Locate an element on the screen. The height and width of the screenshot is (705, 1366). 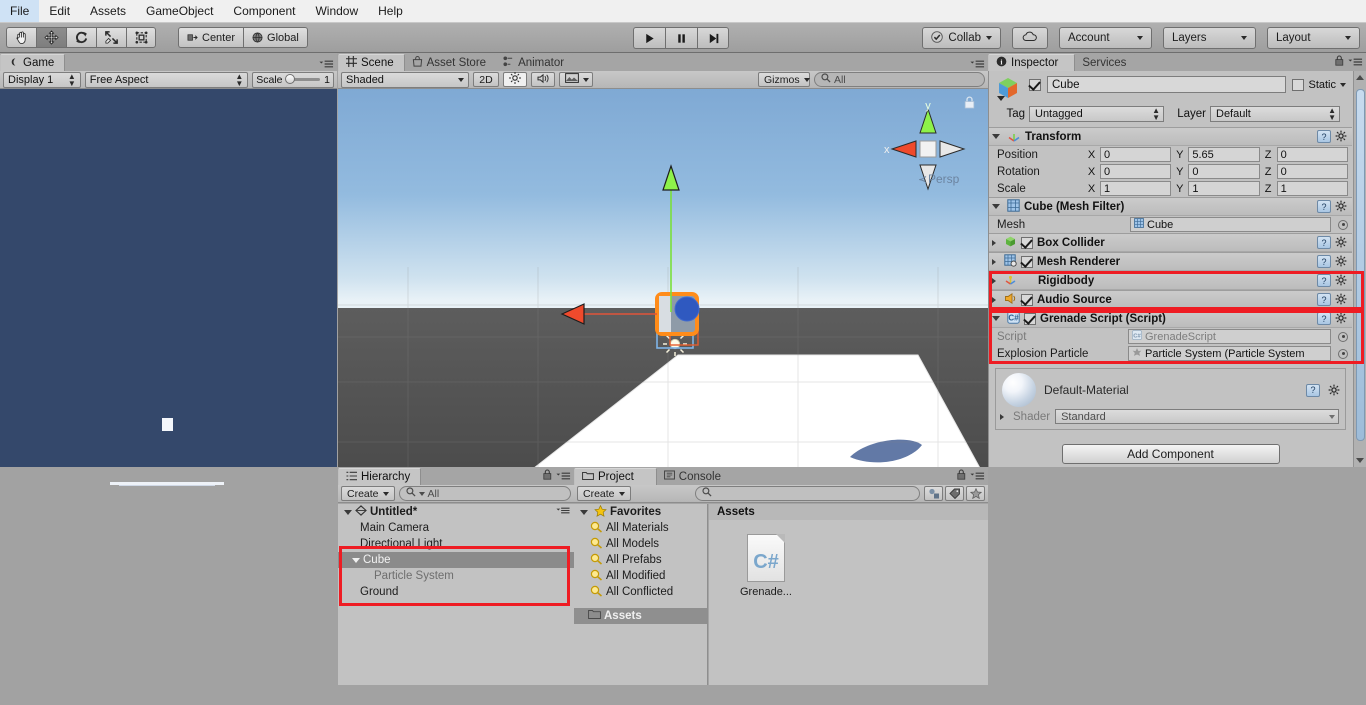
move-tool-button is located at coordinates (51, 37).